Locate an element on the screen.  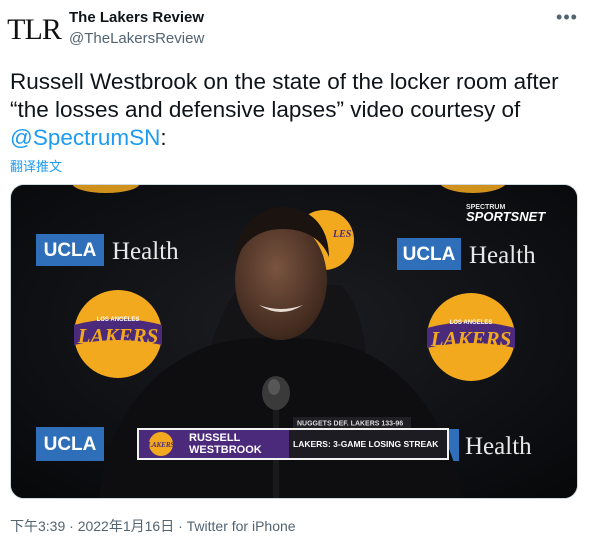
account-avatar: TLR is located at coordinates (34, 30).